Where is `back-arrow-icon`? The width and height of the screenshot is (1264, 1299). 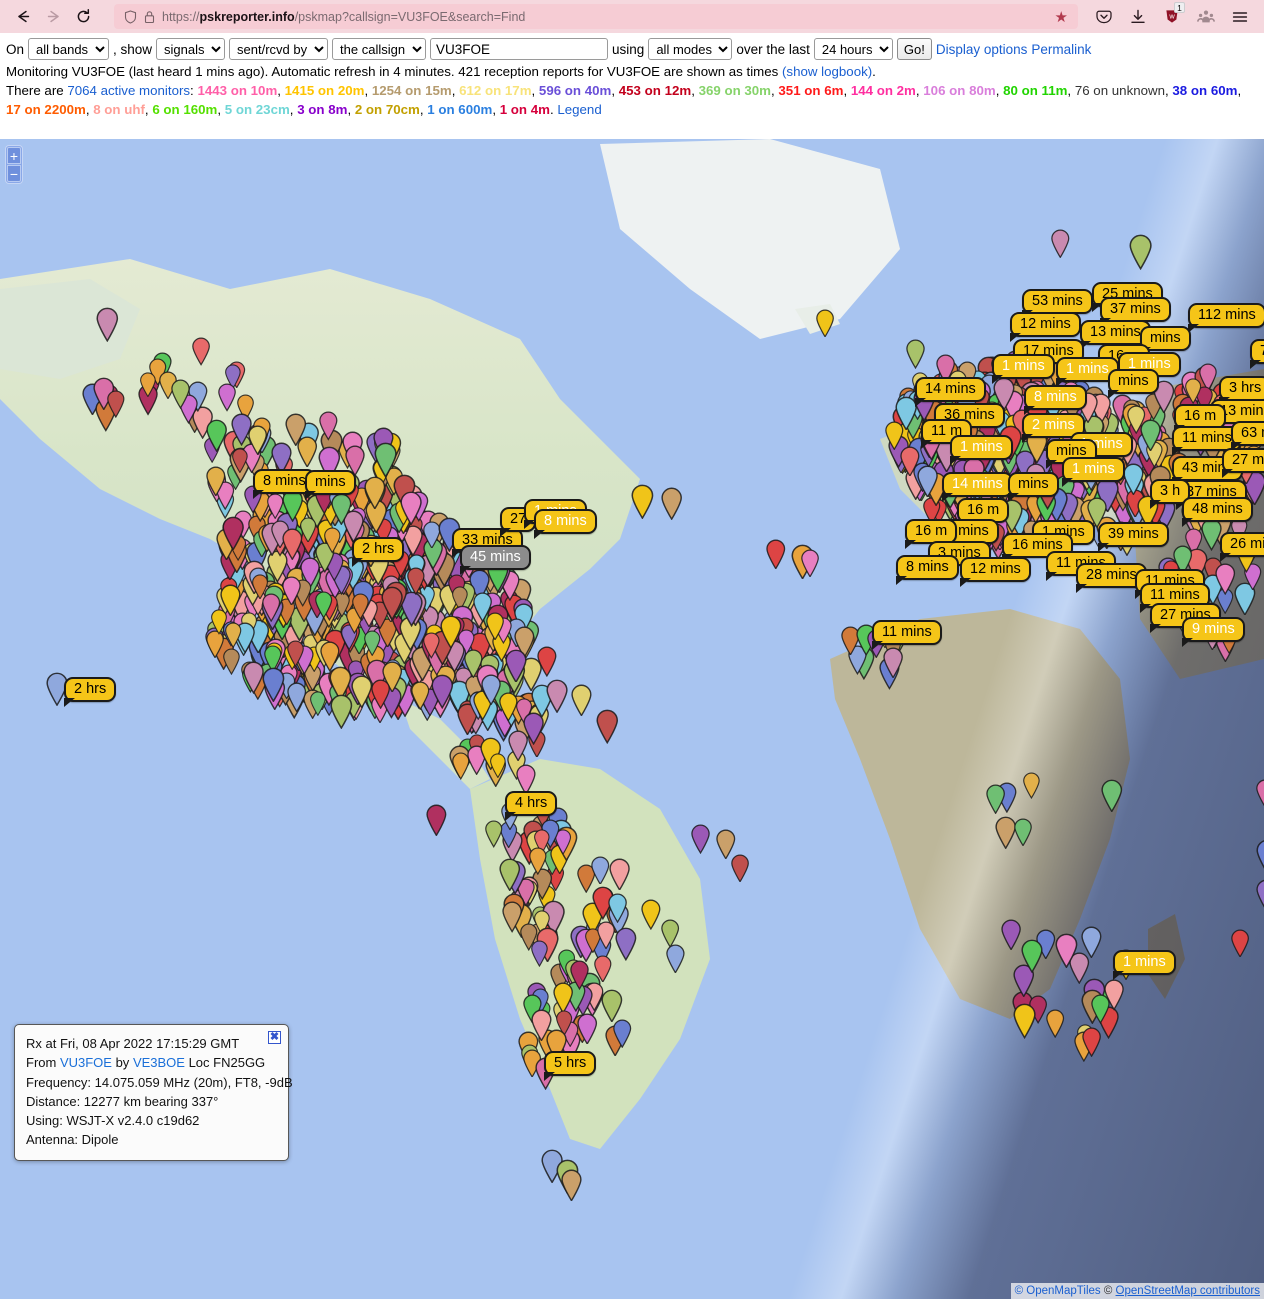
back-arrow-icon is located at coordinates (23, 17).